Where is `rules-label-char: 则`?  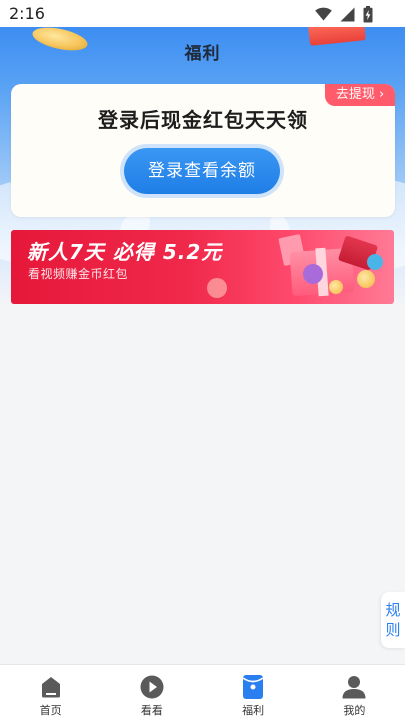
rules-label-char: 则 is located at coordinates (393, 630).